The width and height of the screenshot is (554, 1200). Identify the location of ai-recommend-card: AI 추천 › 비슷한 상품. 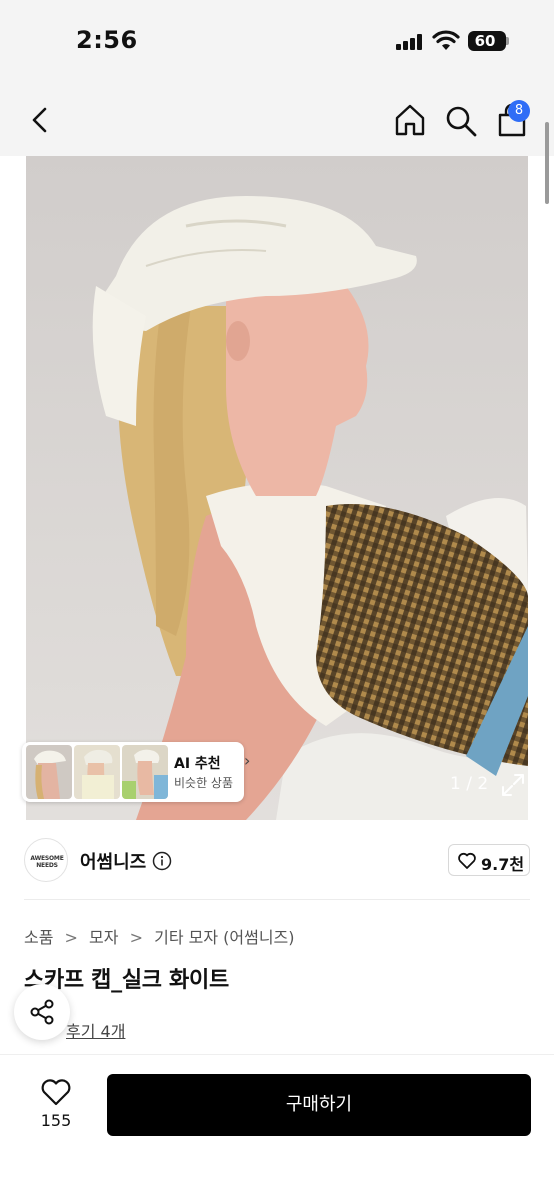
(136, 772).